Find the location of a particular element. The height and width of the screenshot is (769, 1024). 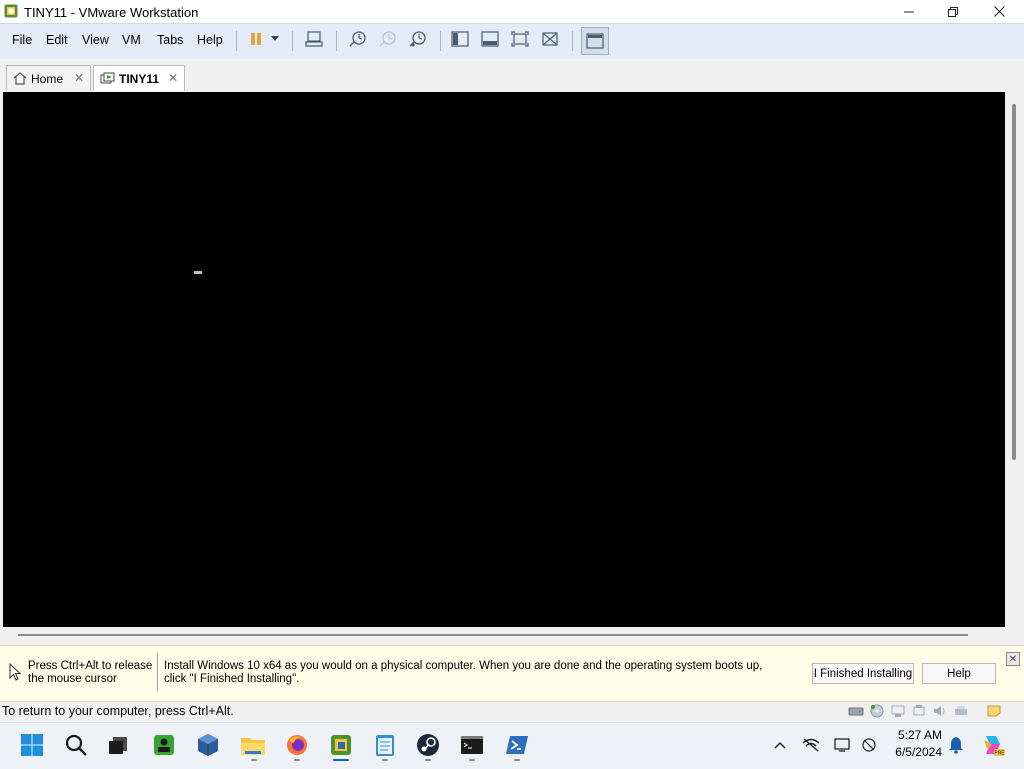

notepad-icon is located at coordinates (385, 745).